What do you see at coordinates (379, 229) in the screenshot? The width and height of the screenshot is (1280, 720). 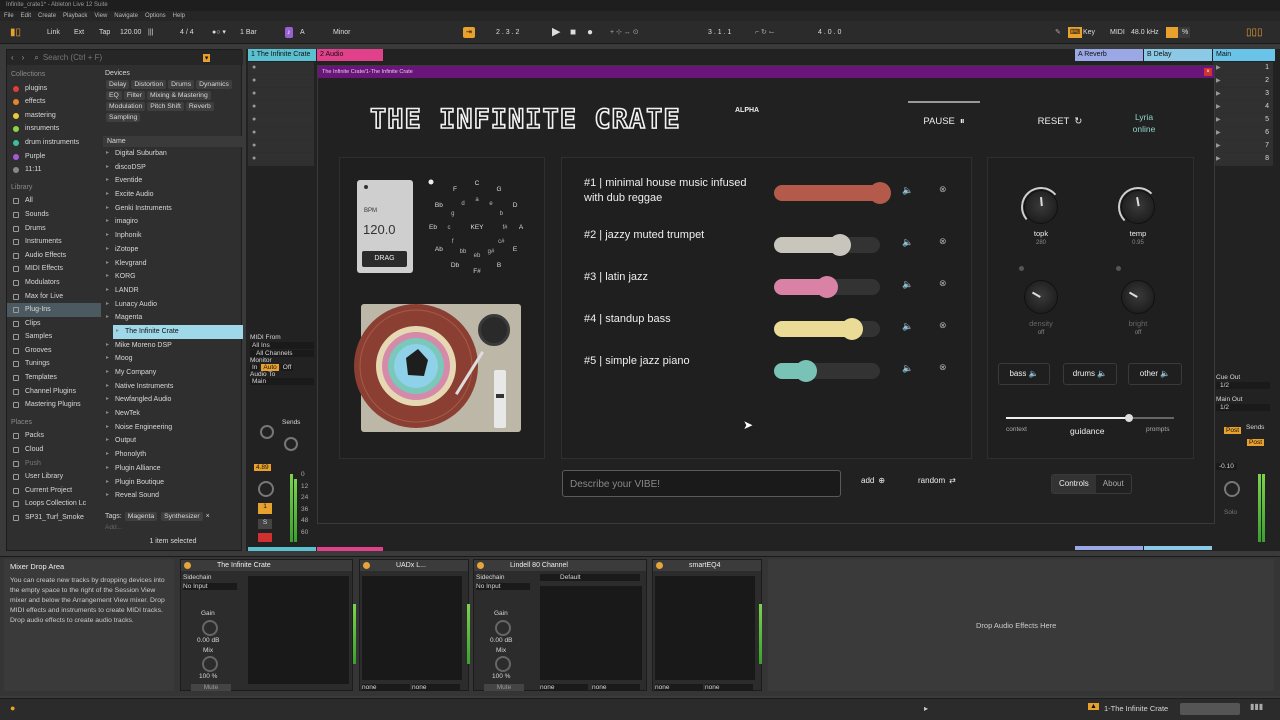 I see `bpm-value: 120.0` at bounding box center [379, 229].